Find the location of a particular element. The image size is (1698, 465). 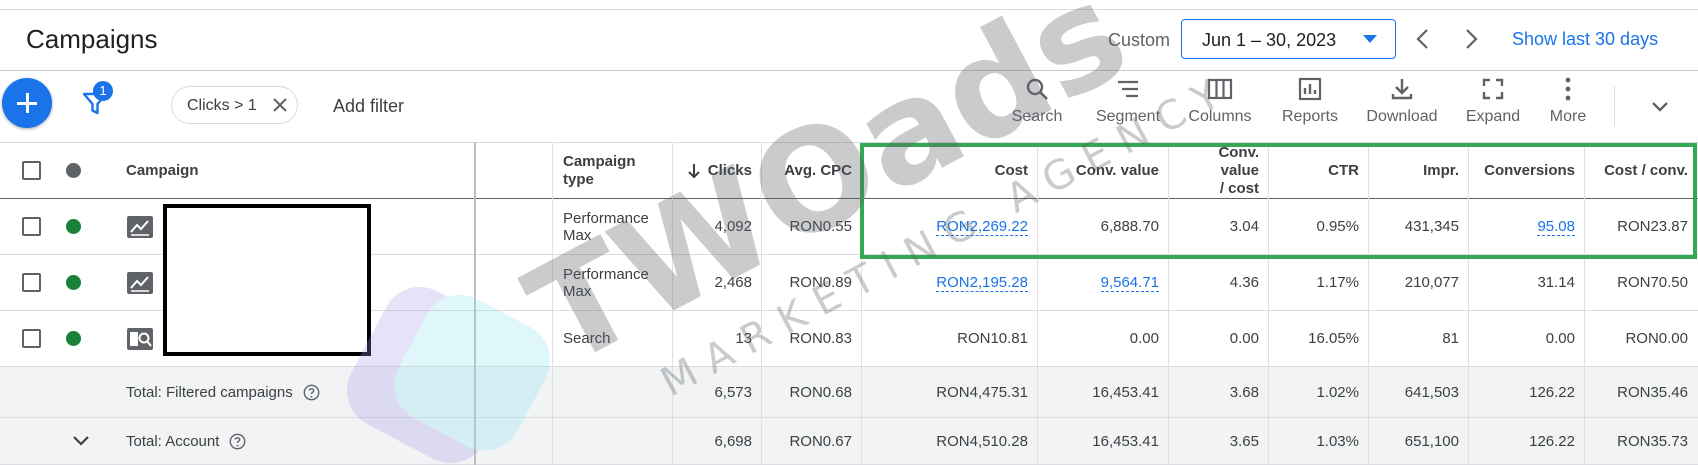

clicks-cell: 6,698 is located at coordinates (733, 441).